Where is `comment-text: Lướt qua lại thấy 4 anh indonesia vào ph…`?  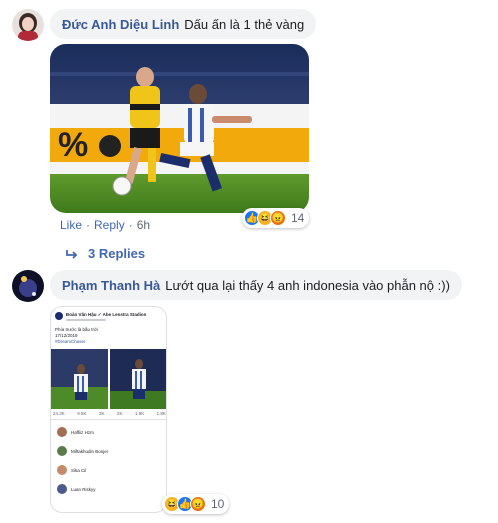 comment-text: Lướt qua lại thấy 4 anh indonesia vào ph… is located at coordinates (307, 285).